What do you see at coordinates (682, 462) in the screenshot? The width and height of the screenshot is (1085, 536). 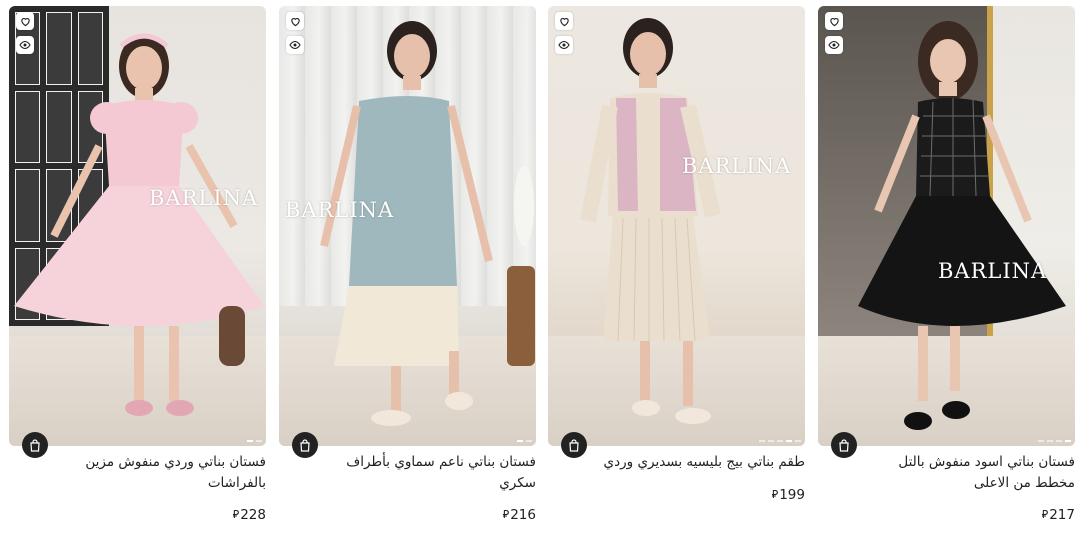 I see `product-title: طقم بناتي بيج بليسيه بسديري وردي` at bounding box center [682, 462].